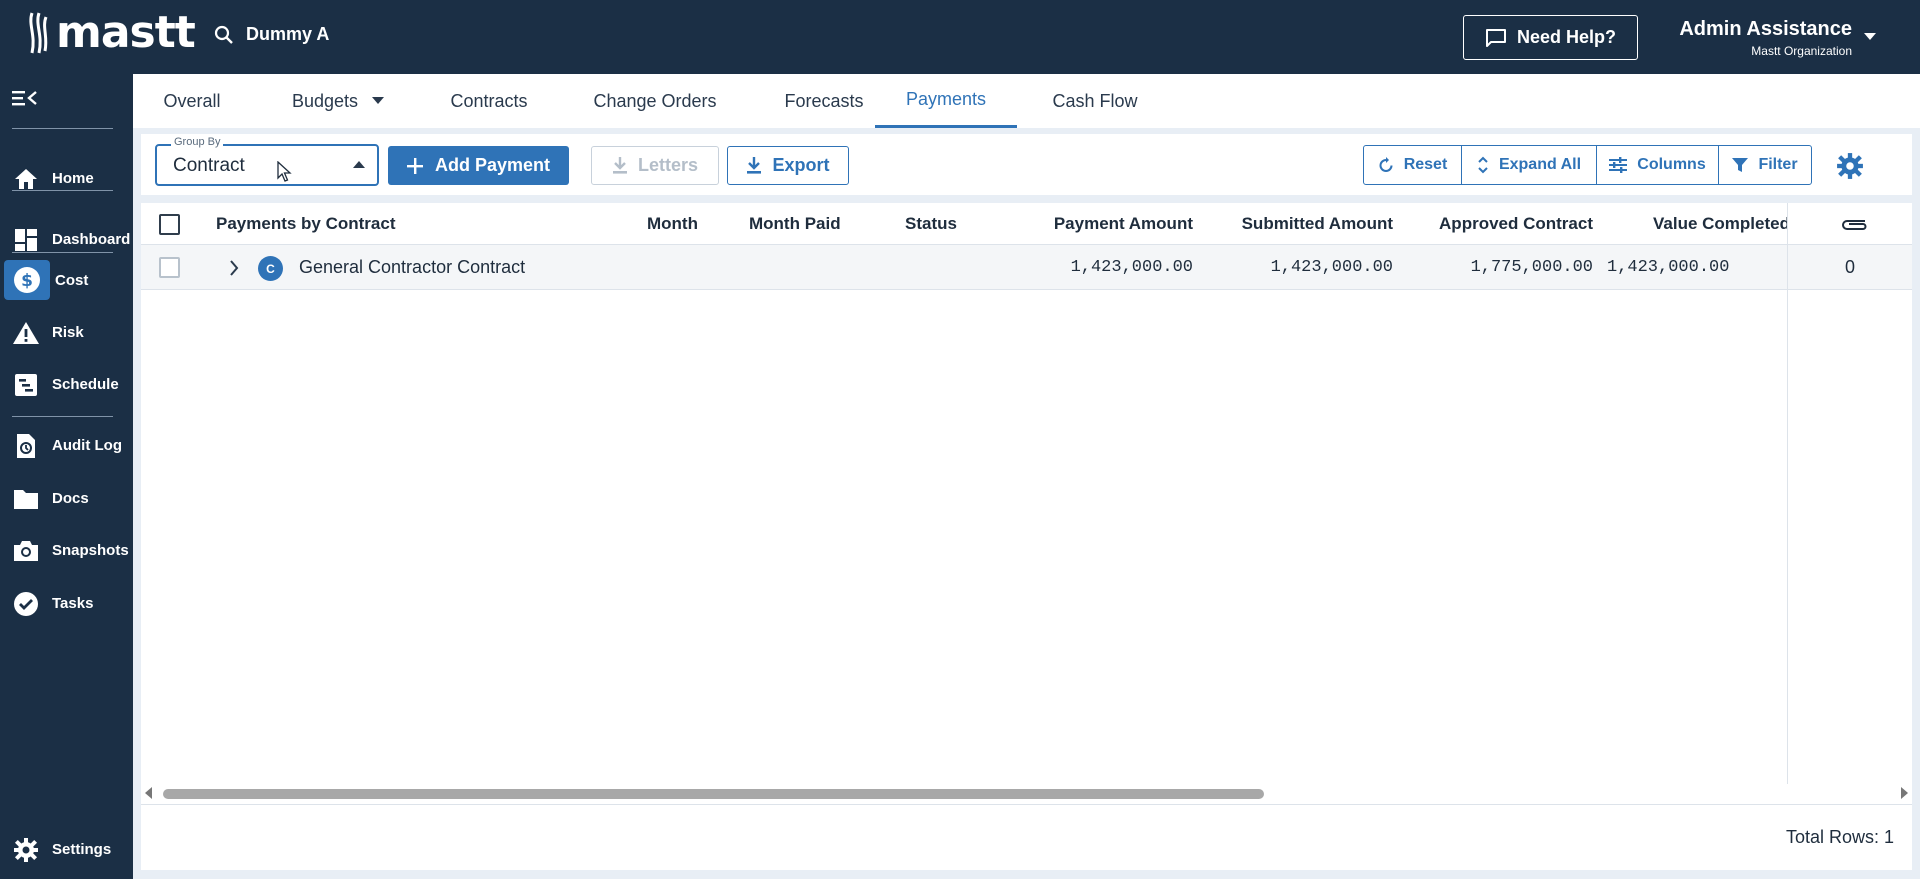  I want to click on sidebar-item-home: Home, so click(66, 178).